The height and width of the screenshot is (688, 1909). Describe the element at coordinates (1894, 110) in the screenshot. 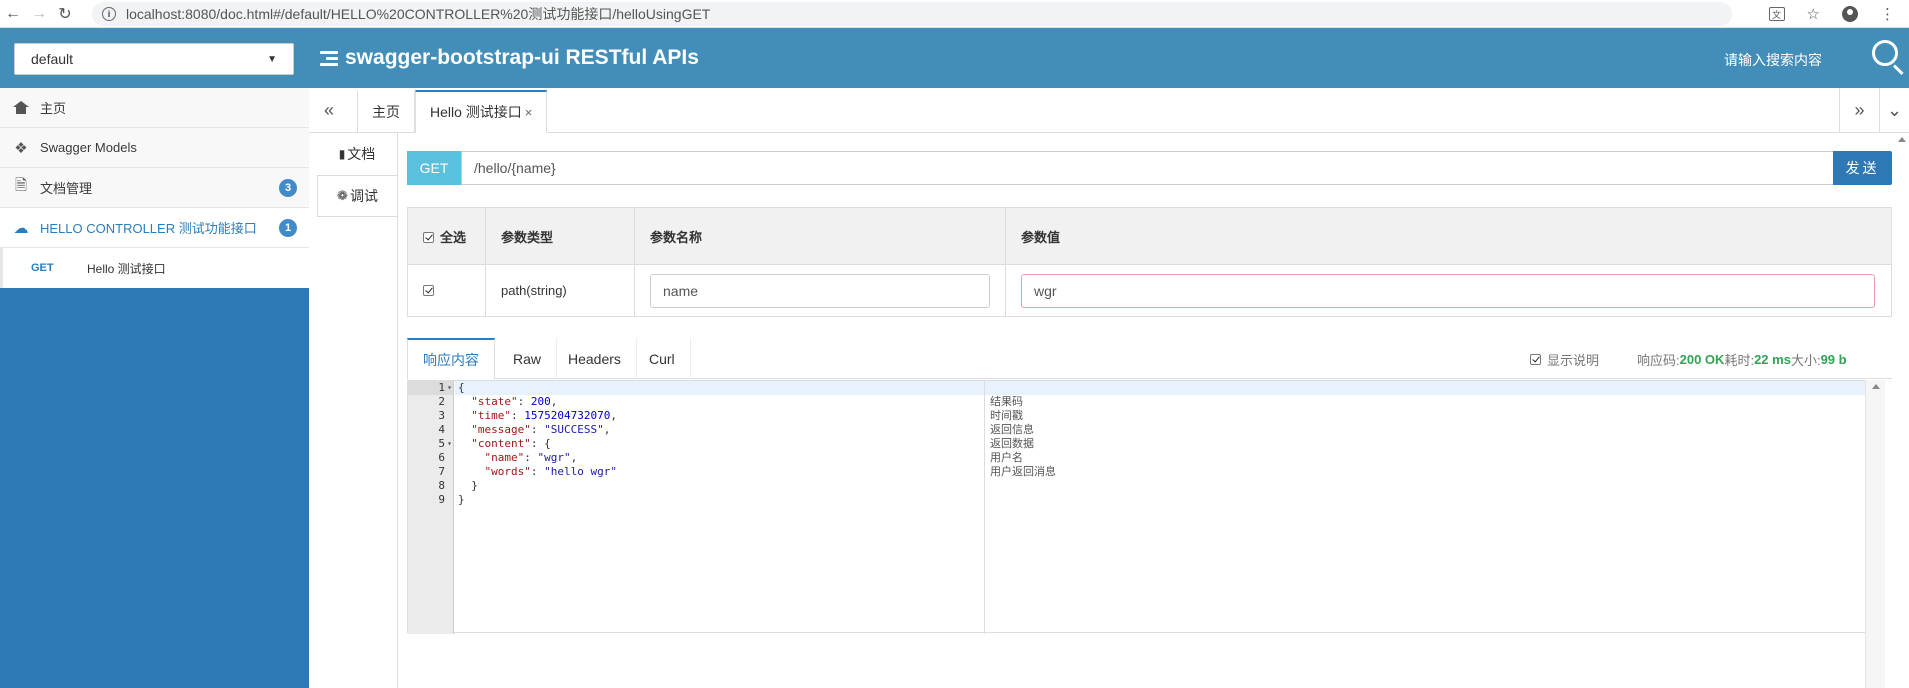

I see `chevron-double-down-icon: ⌄` at that location.